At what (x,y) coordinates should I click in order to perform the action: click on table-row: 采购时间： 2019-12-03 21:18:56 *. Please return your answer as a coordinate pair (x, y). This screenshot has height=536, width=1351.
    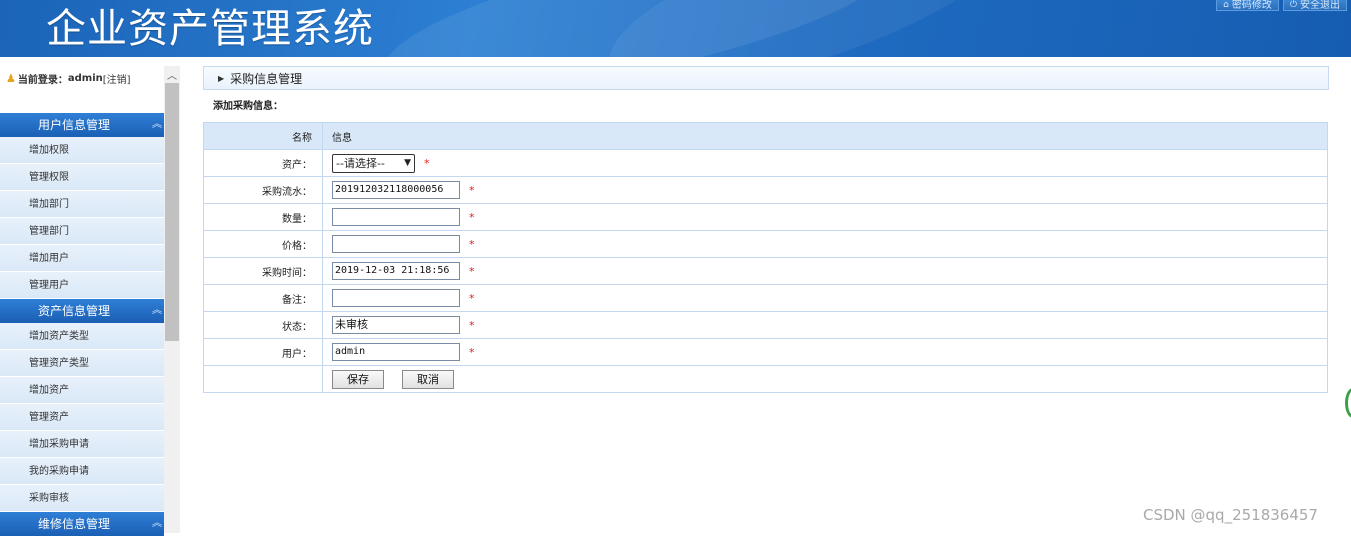
    Looking at the image, I should click on (765, 271).